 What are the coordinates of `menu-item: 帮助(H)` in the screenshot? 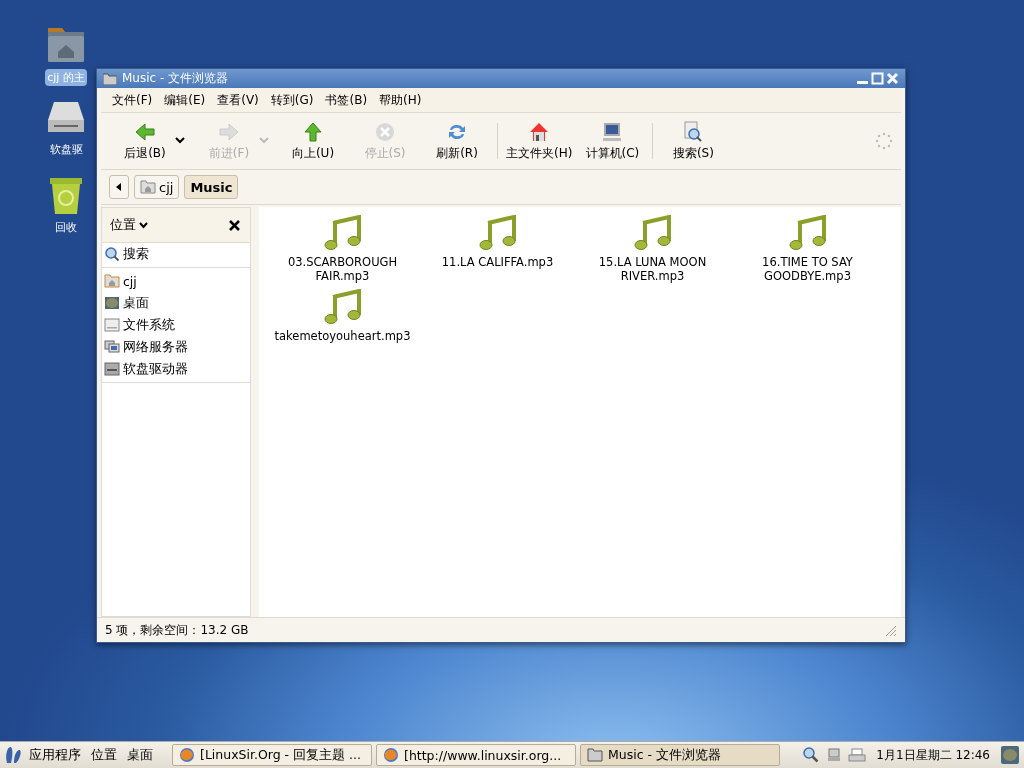 It's located at (400, 100).